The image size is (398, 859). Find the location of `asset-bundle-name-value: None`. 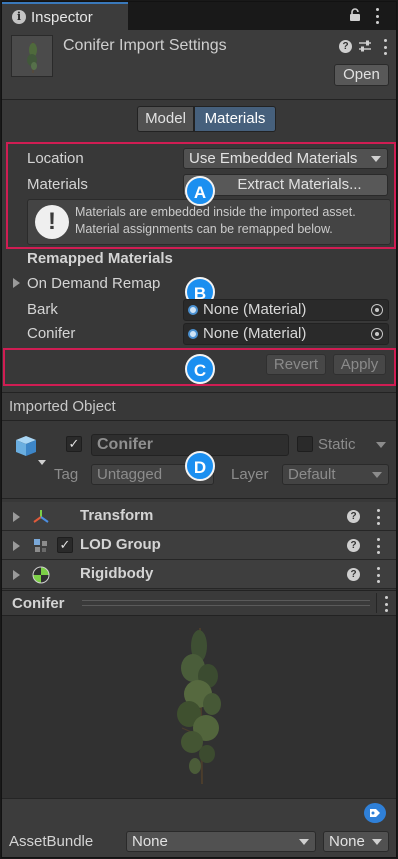

asset-bundle-name-value: None is located at coordinates (150, 841).